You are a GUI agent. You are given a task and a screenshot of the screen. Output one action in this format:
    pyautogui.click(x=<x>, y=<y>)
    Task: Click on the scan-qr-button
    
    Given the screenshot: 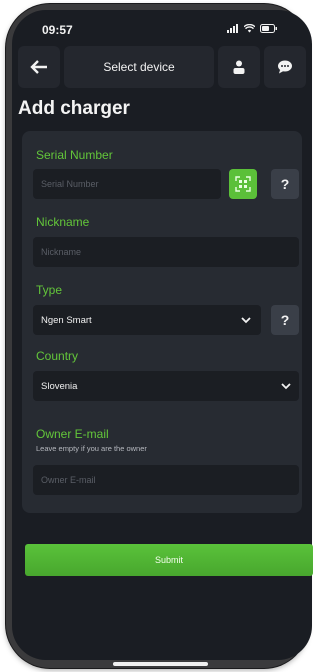 What is the action you would take?
    pyautogui.click(x=243, y=184)
    